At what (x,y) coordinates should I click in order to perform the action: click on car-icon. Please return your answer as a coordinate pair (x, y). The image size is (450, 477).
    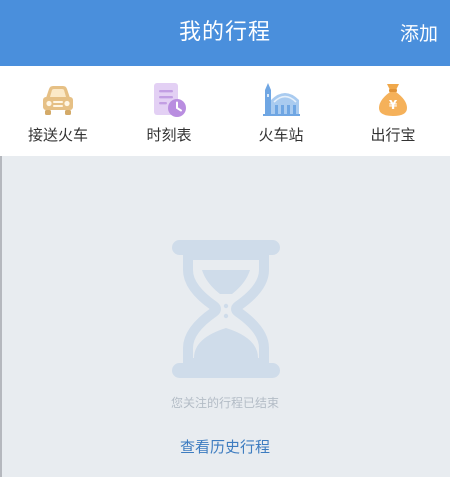
    Looking at the image, I should click on (58, 100).